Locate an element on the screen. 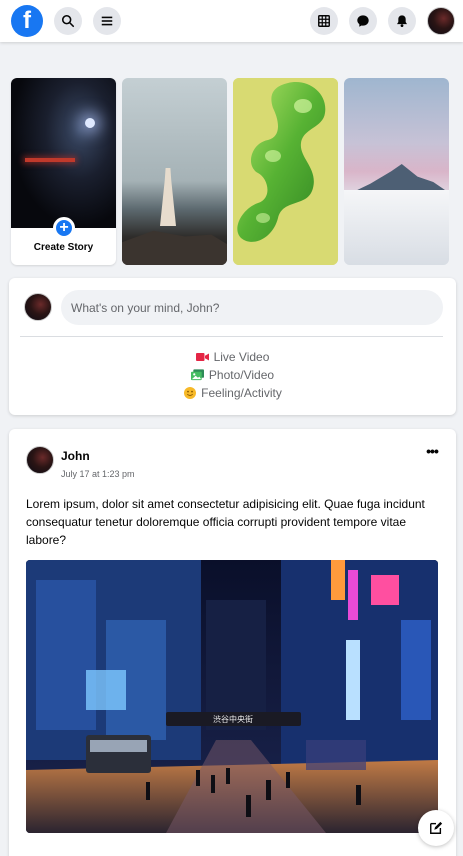 Image resolution: width=463 pixels, height=856 pixels. edit-icon is located at coordinates (436, 827).